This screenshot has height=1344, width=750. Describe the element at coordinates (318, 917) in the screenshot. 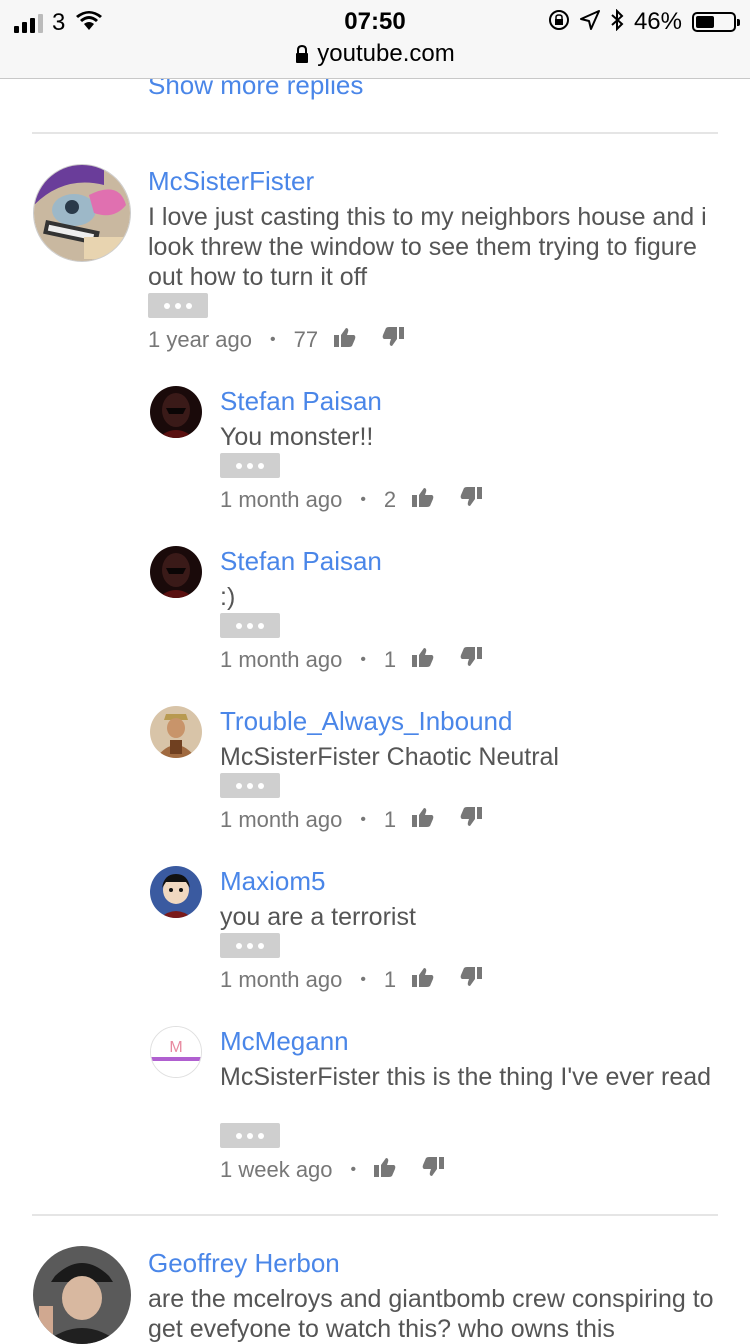

I see `reply-text: you are a terrorist` at that location.